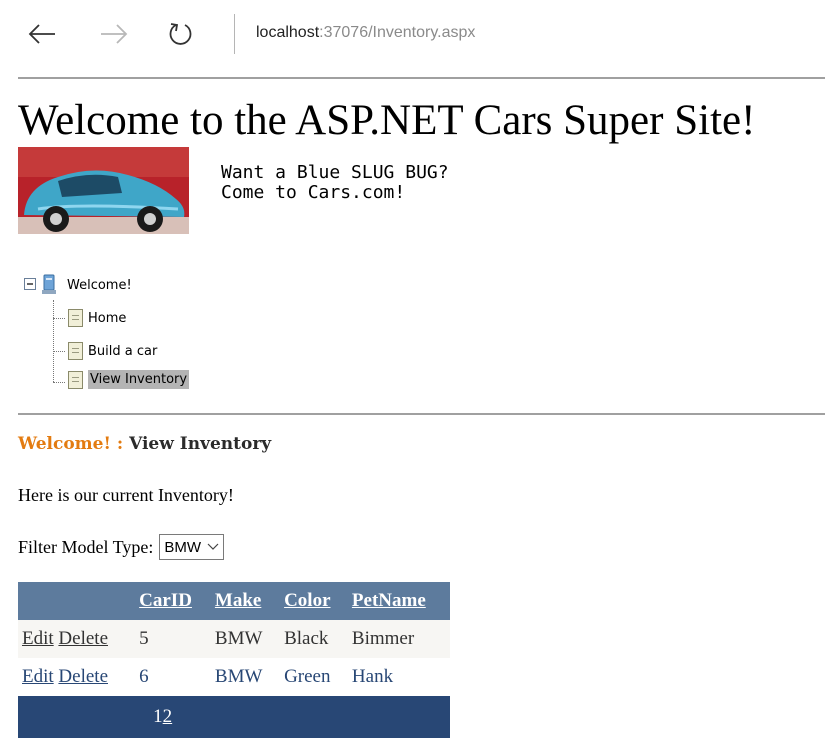  Describe the element at coordinates (314, 677) in the screenshot. I see `cell-color: Green` at that location.